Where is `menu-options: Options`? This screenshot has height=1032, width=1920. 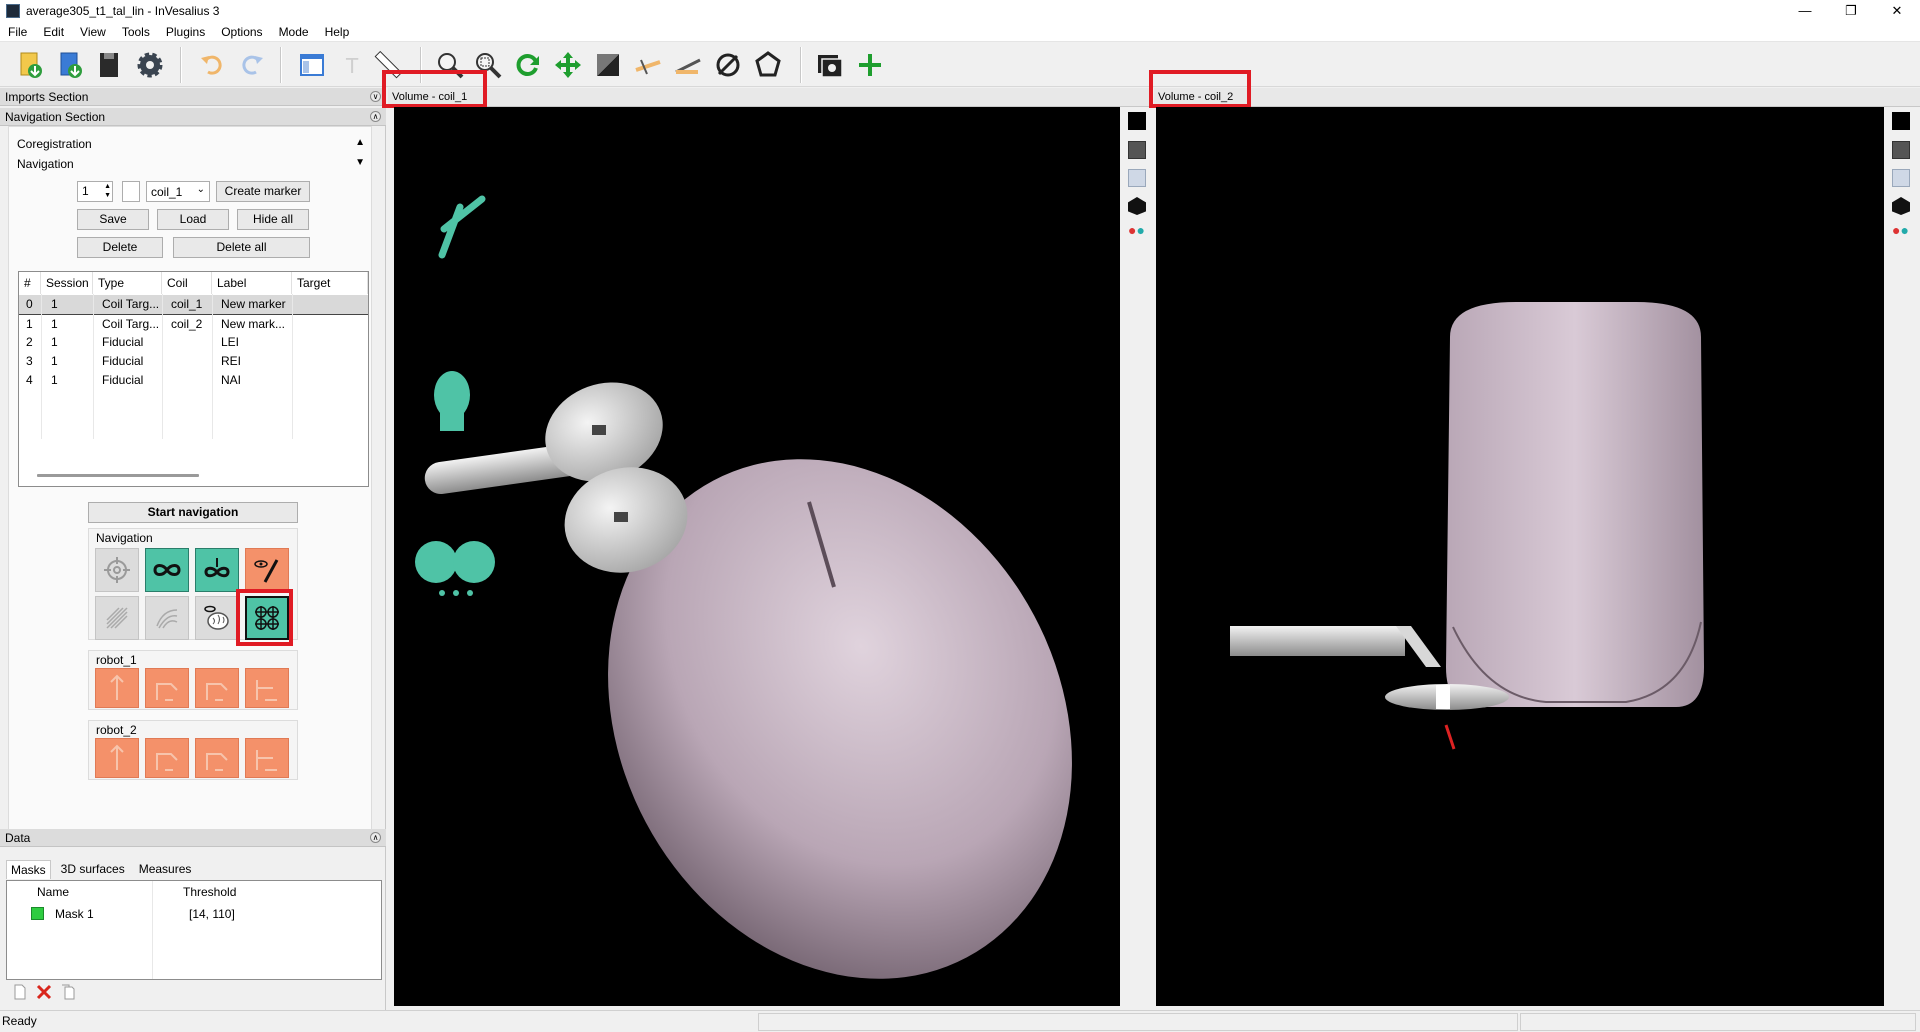 menu-options: Options is located at coordinates (241, 32).